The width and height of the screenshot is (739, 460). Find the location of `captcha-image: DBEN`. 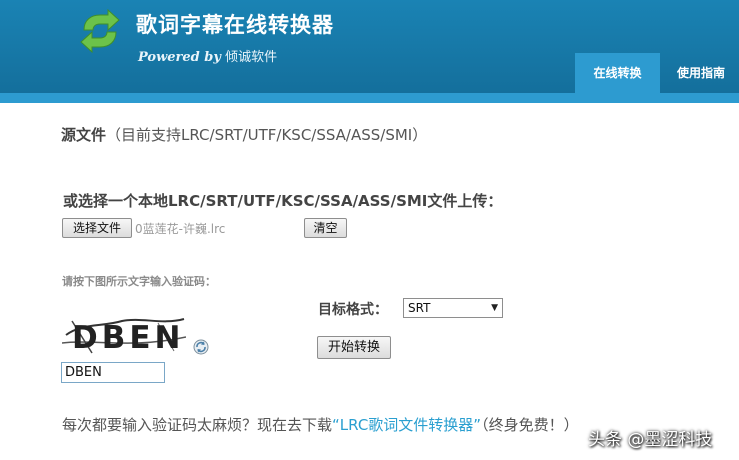

captcha-image: DBEN is located at coordinates (124, 336).